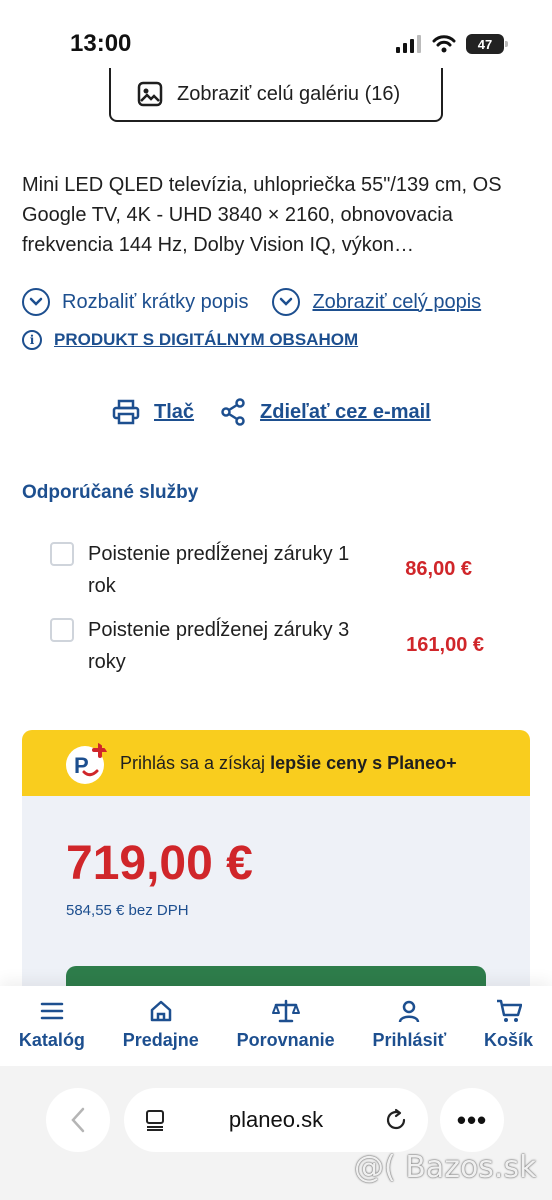  What do you see at coordinates (509, 1011) in the screenshot?
I see `cart-icon` at bounding box center [509, 1011].